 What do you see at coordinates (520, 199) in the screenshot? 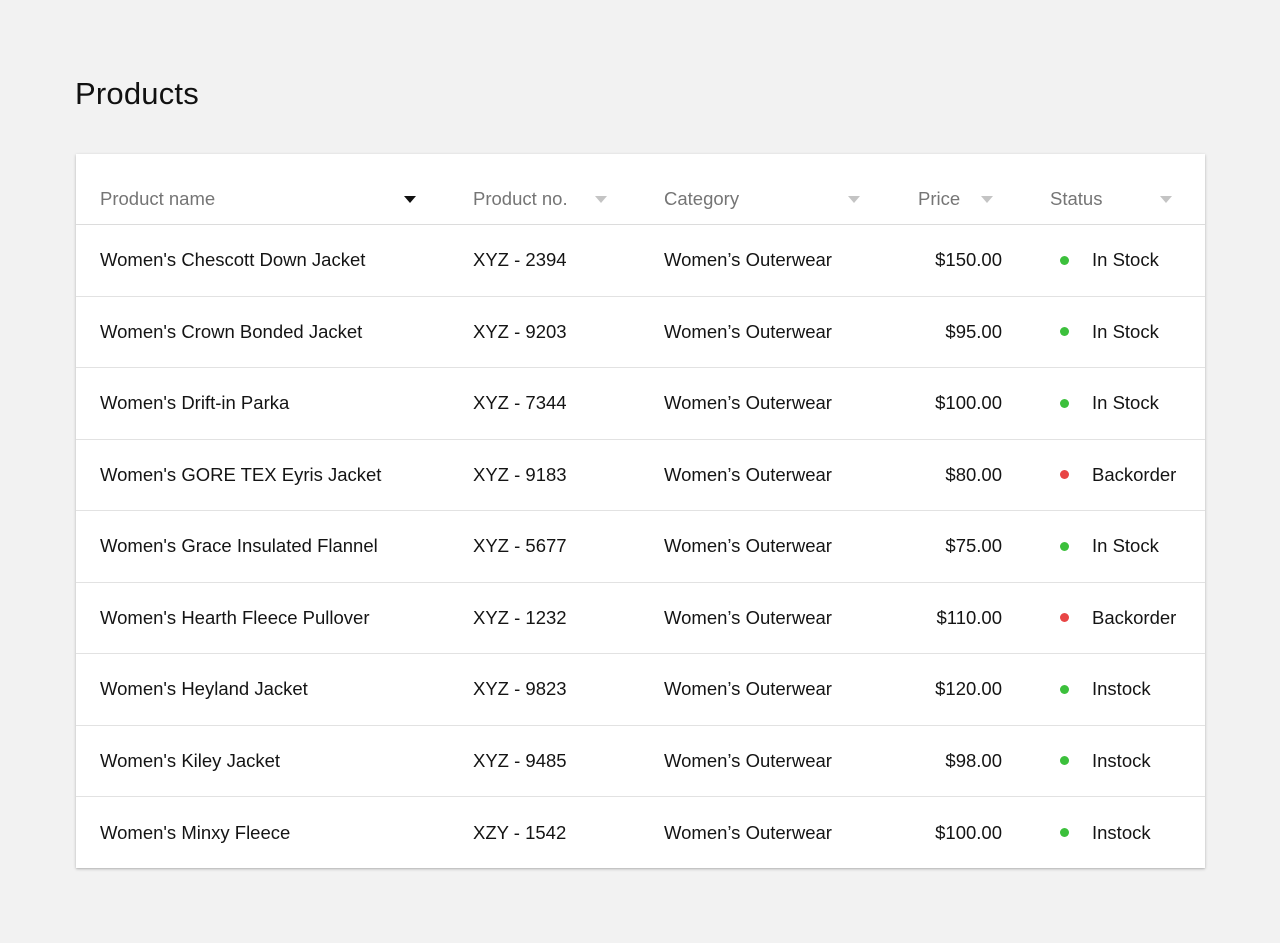
I see `column-header-product-no: Product no.` at bounding box center [520, 199].